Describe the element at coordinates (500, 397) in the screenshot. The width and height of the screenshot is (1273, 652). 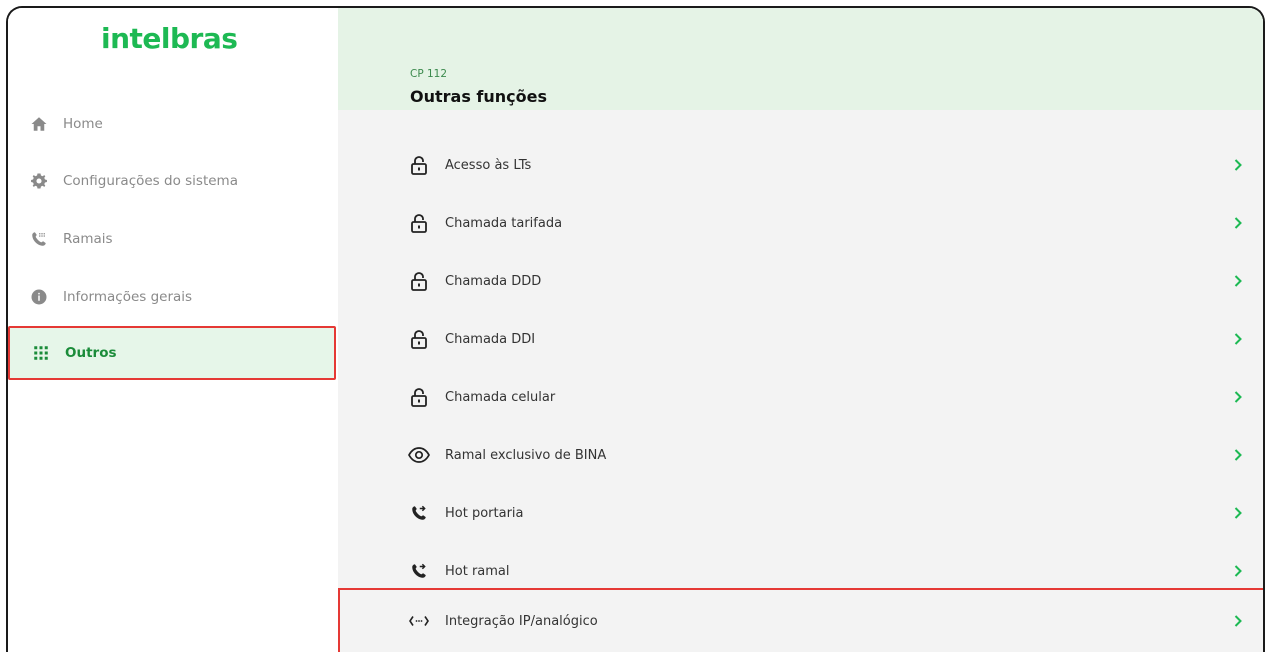
I see `list-item-label: Chamada celular` at that location.